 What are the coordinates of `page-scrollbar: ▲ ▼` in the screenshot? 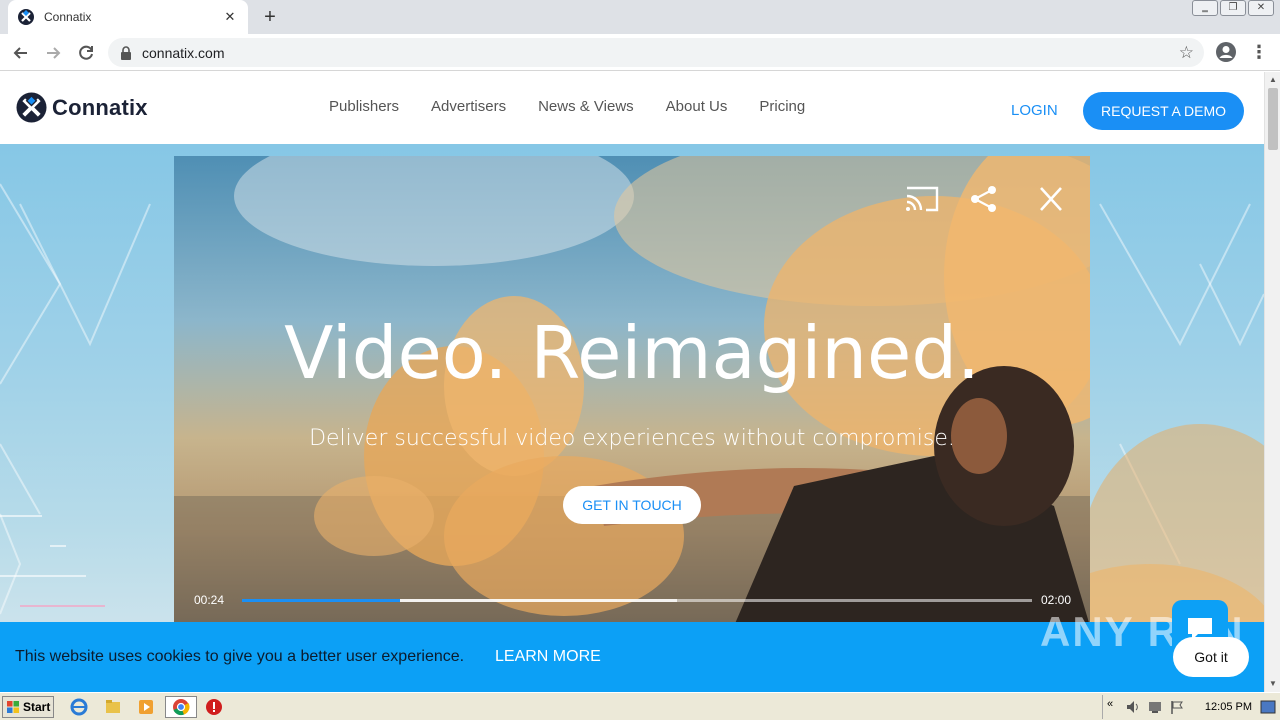 It's located at (1272, 382).